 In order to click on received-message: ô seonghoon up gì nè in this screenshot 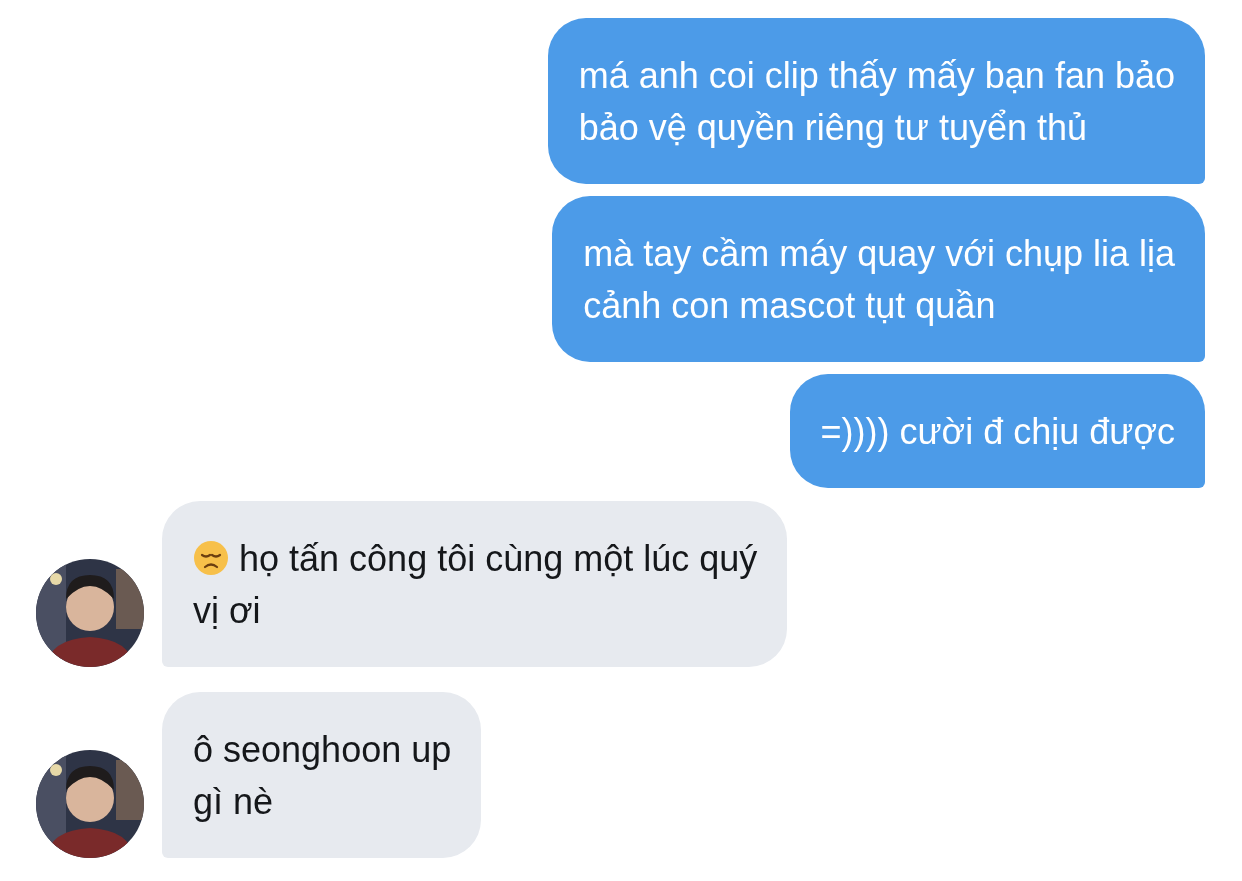, I will do `click(322, 775)`.